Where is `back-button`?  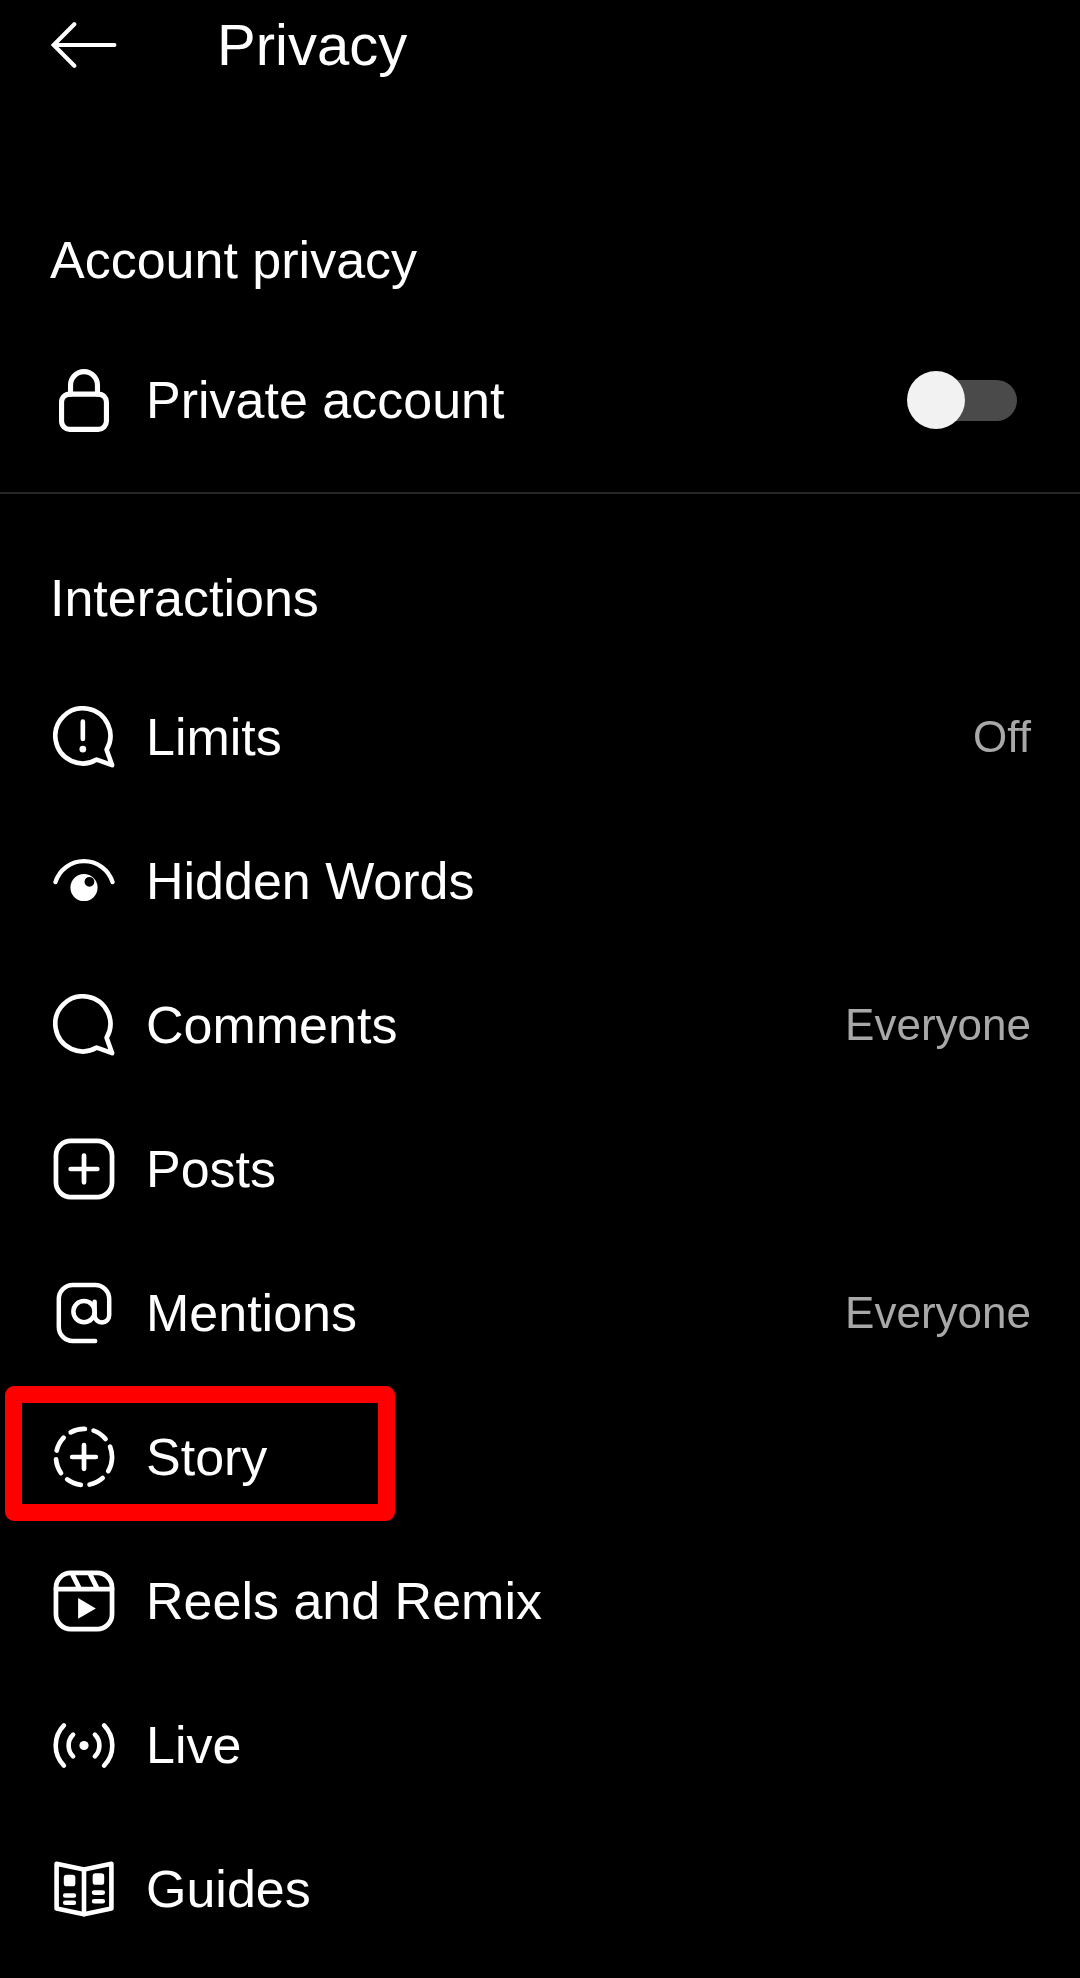 back-button is located at coordinates (84, 45).